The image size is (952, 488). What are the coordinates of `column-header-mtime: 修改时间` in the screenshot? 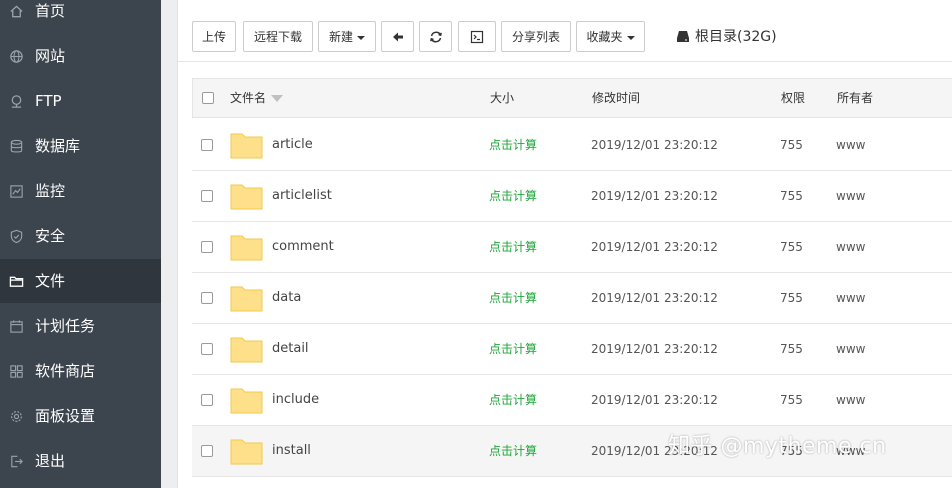 It's located at (616, 98).